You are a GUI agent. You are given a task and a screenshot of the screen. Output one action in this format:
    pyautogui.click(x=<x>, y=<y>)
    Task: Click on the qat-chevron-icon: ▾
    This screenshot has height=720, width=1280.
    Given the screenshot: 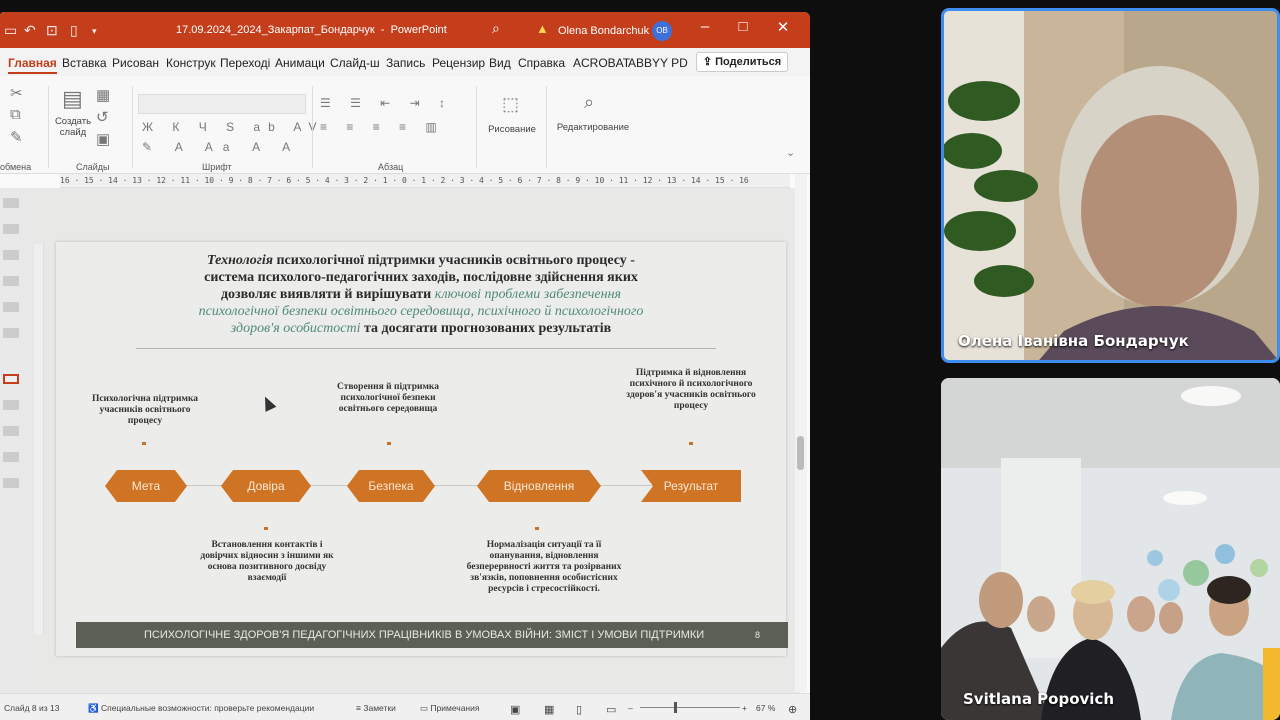 What is the action you would take?
    pyautogui.click(x=94, y=31)
    